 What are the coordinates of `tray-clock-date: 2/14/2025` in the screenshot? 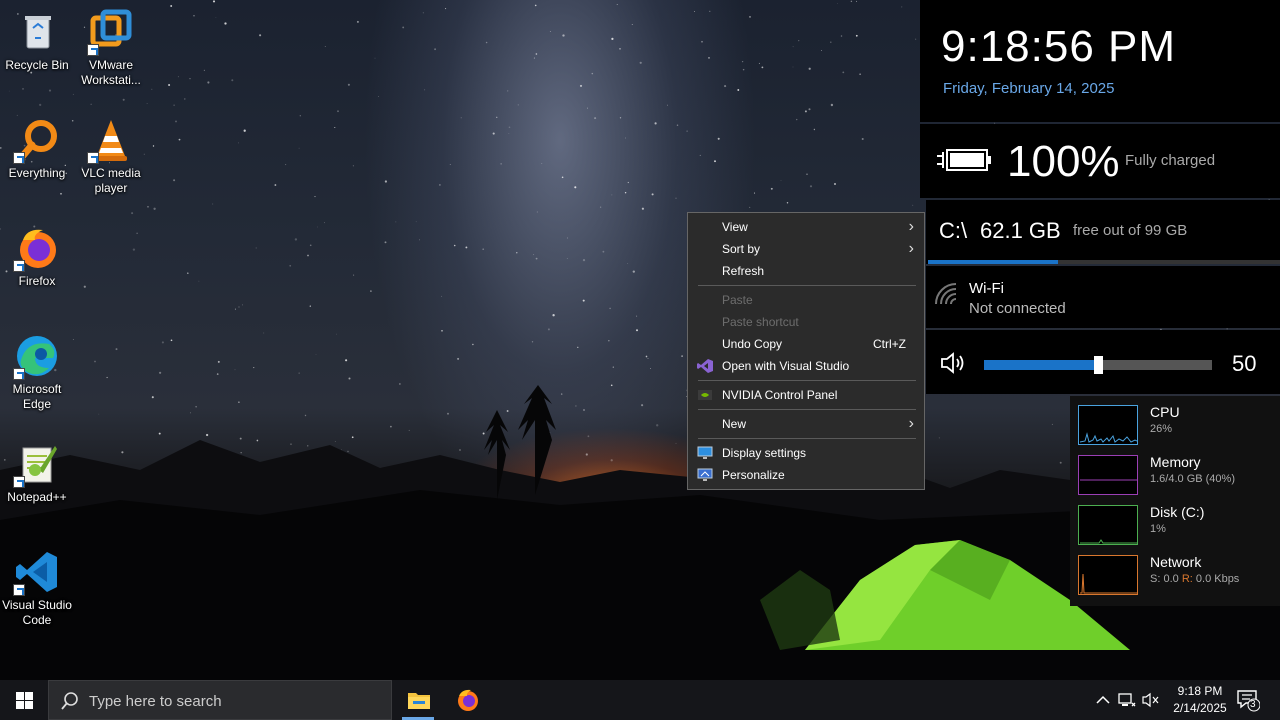 It's located at (1200, 708).